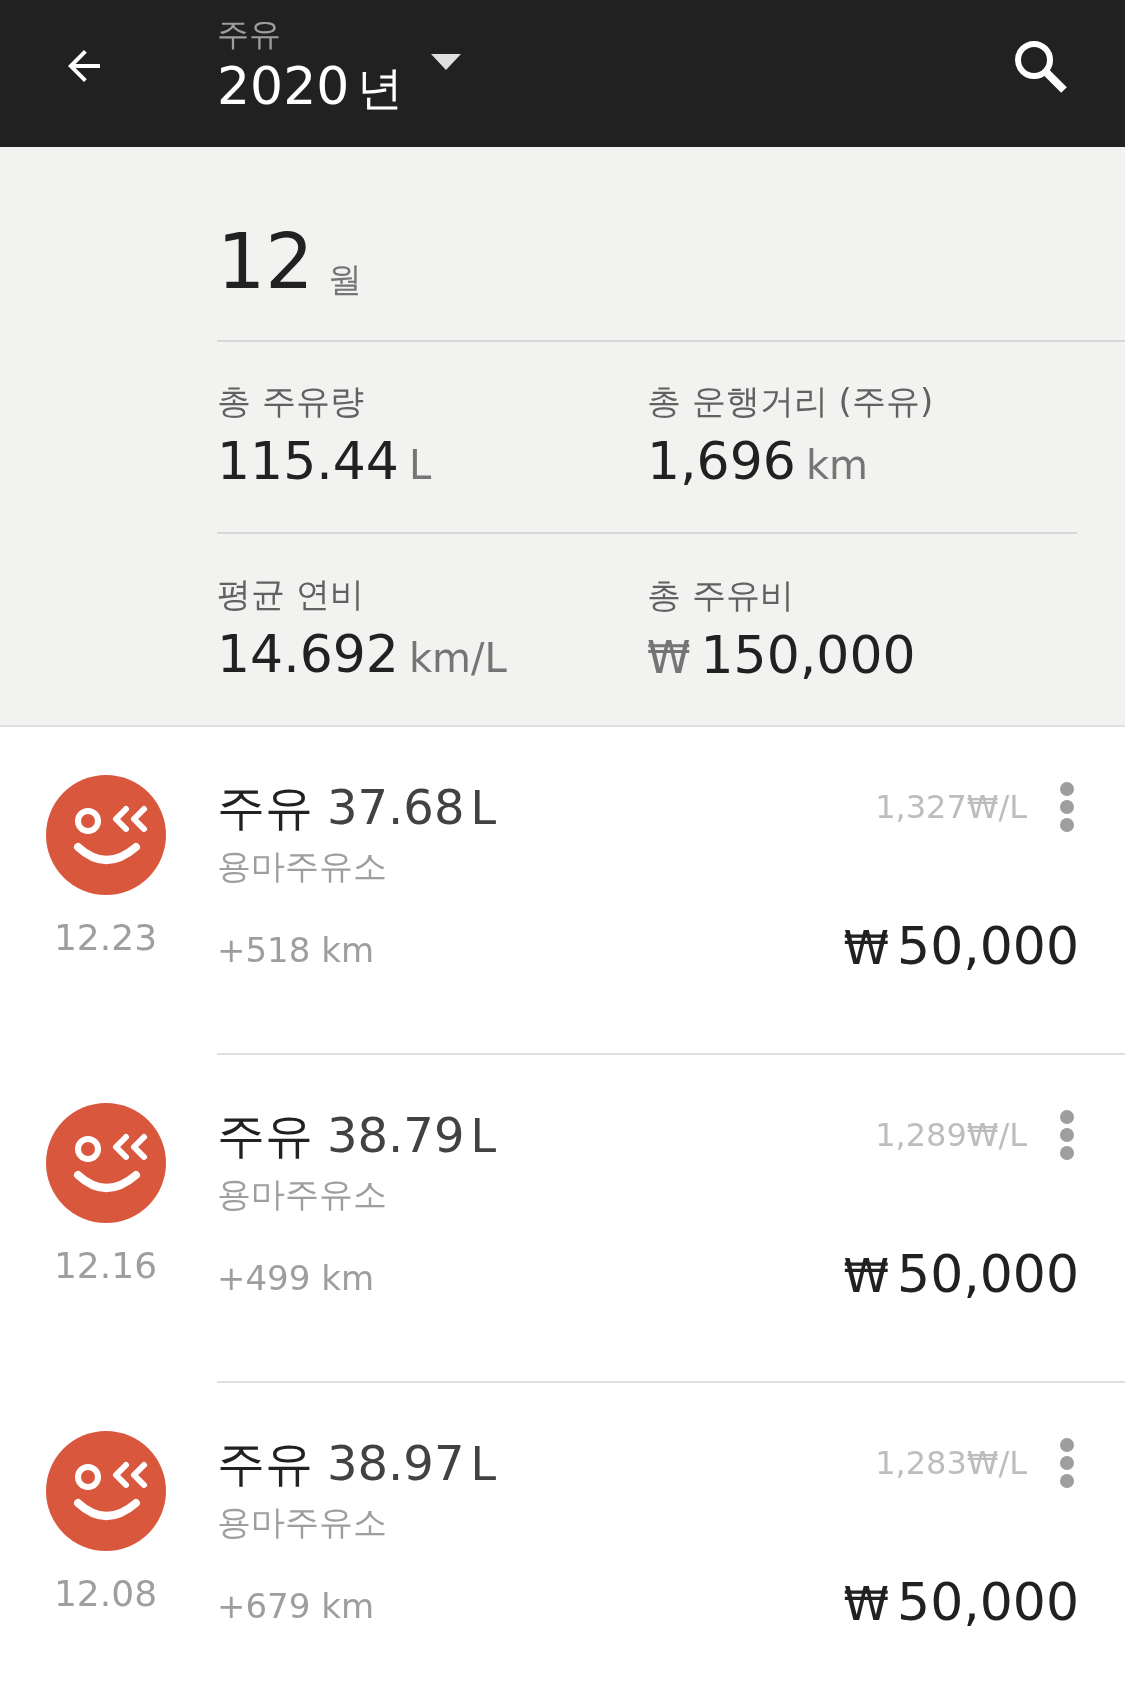 This screenshot has width=1125, height=1697. I want to click on search-icon, so click(1040, 66).